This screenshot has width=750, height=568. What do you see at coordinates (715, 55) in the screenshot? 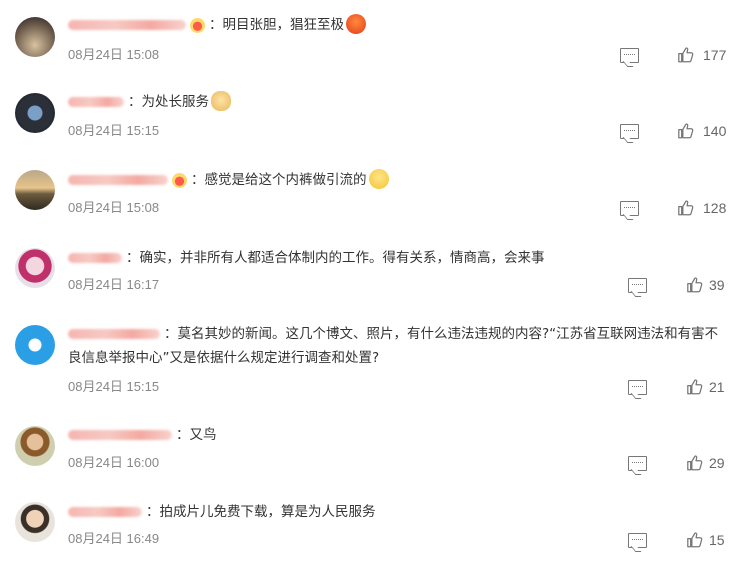
I see `like-count: 177` at bounding box center [715, 55].